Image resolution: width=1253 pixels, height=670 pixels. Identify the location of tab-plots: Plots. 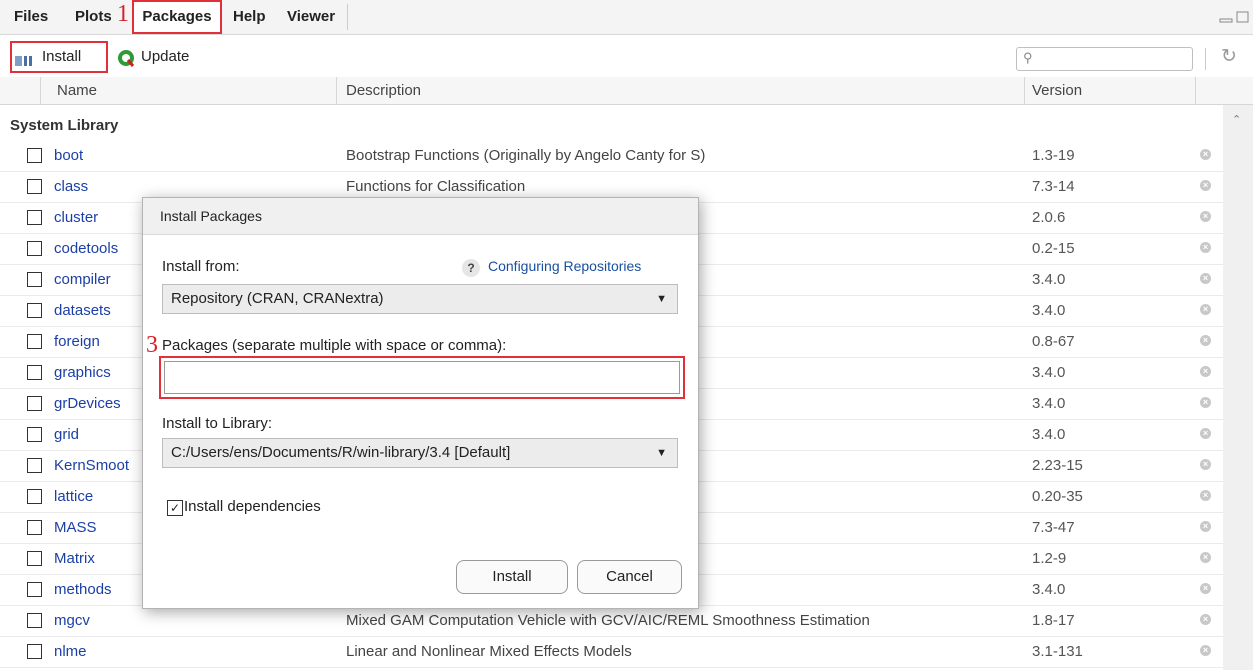
(93, 17).